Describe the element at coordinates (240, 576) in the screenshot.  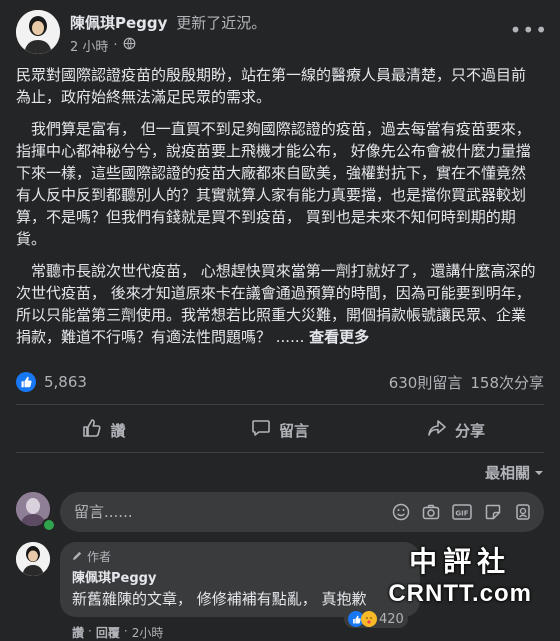
I see `commenter-name: 陳佩琪Peggy` at that location.